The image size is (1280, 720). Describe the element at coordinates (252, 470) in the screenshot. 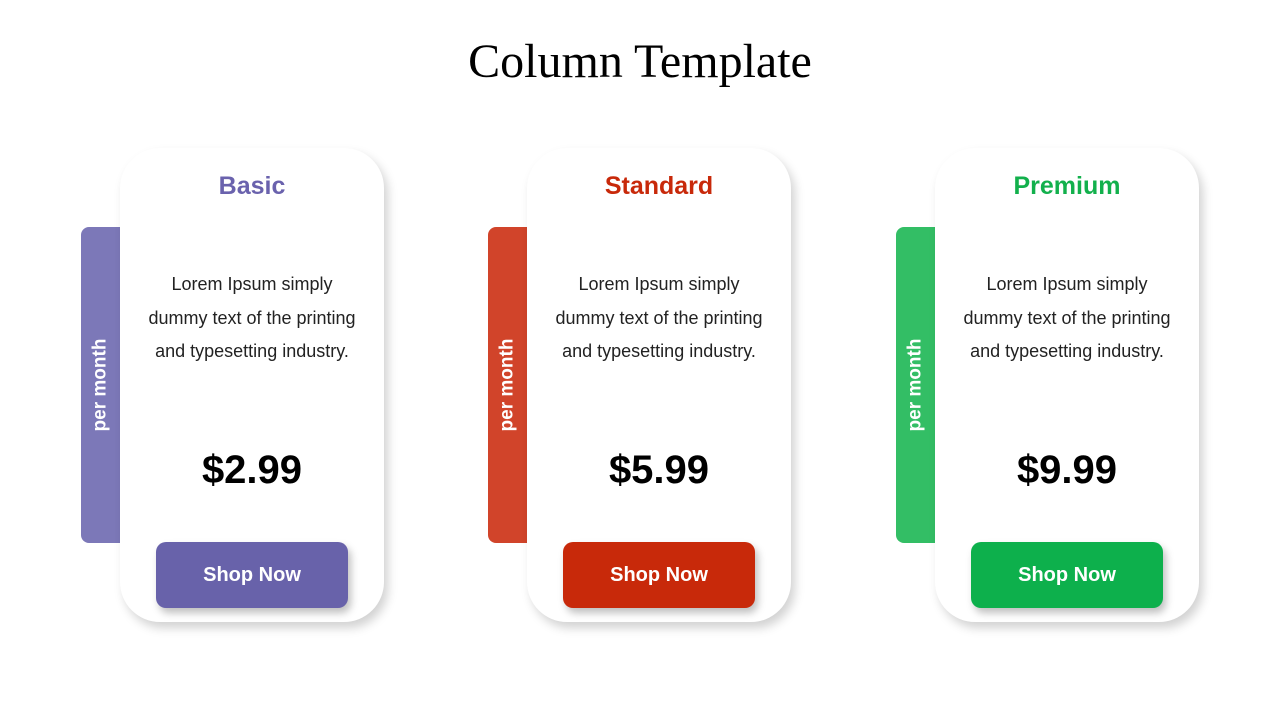

I see `plan-price: $2.99` at that location.